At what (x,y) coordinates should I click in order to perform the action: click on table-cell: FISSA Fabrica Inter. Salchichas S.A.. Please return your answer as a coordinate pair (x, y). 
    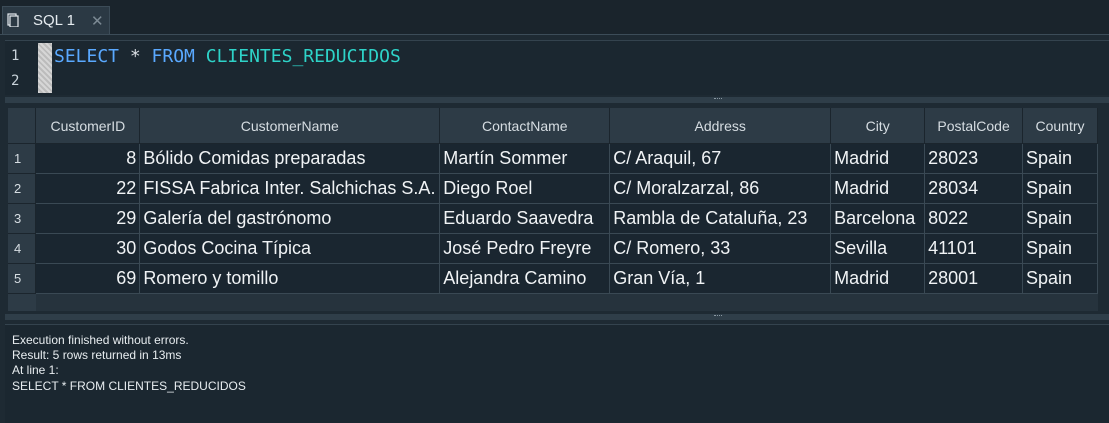
    Looking at the image, I should click on (290, 188).